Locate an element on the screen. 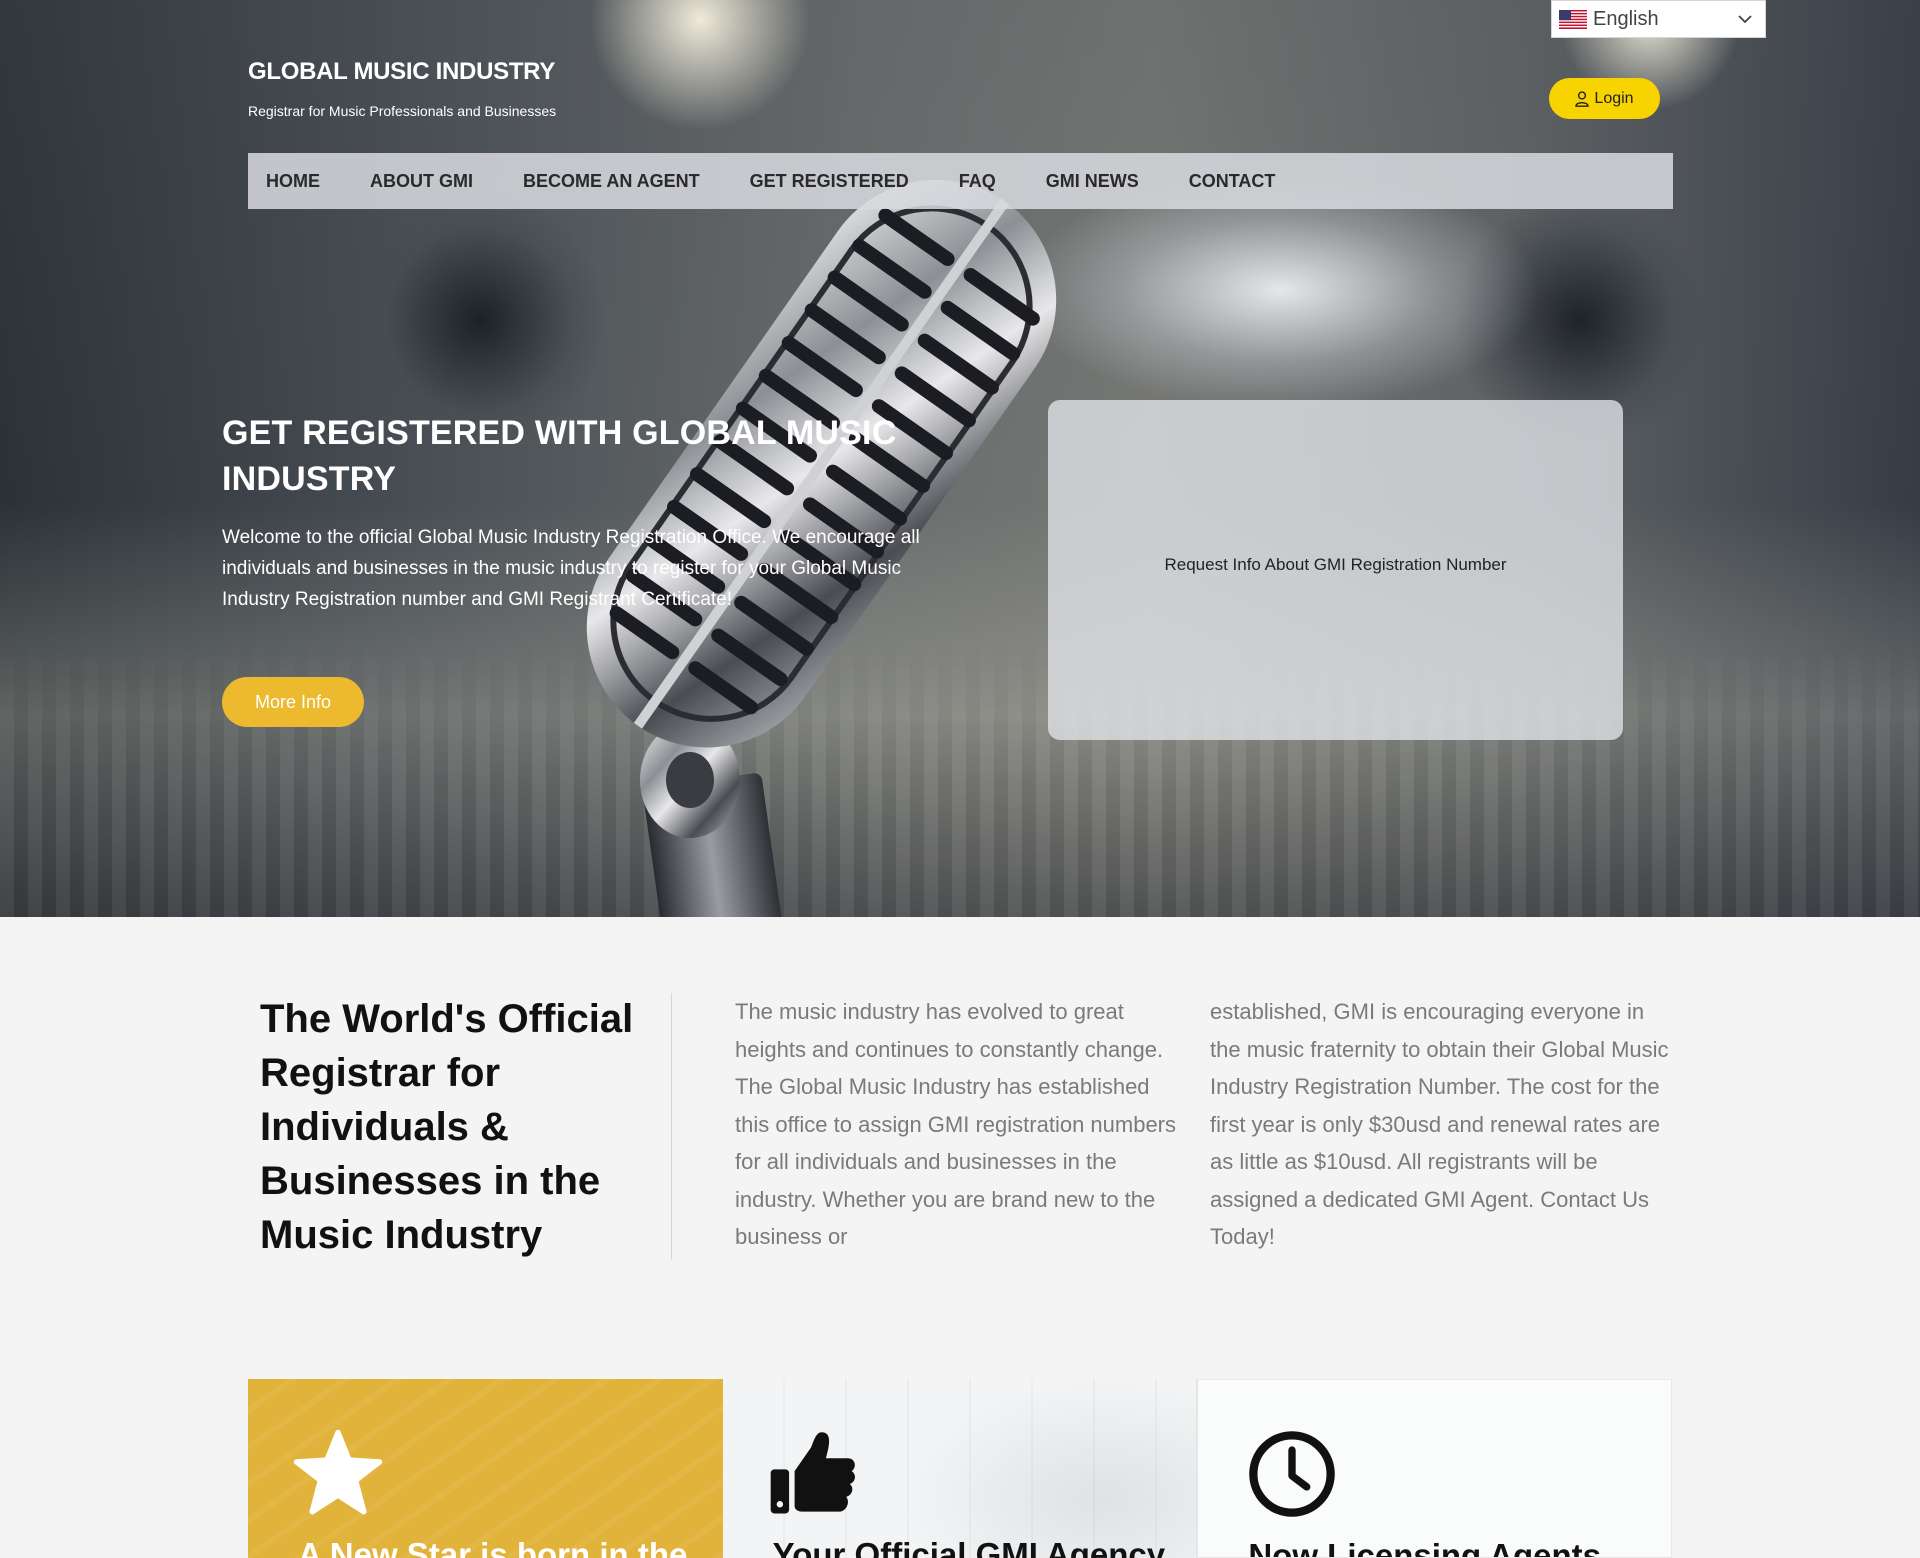 Image resolution: width=1920 pixels, height=1558 pixels. nav-item-about-gmi: ABOUT GMI is located at coordinates (421, 181).